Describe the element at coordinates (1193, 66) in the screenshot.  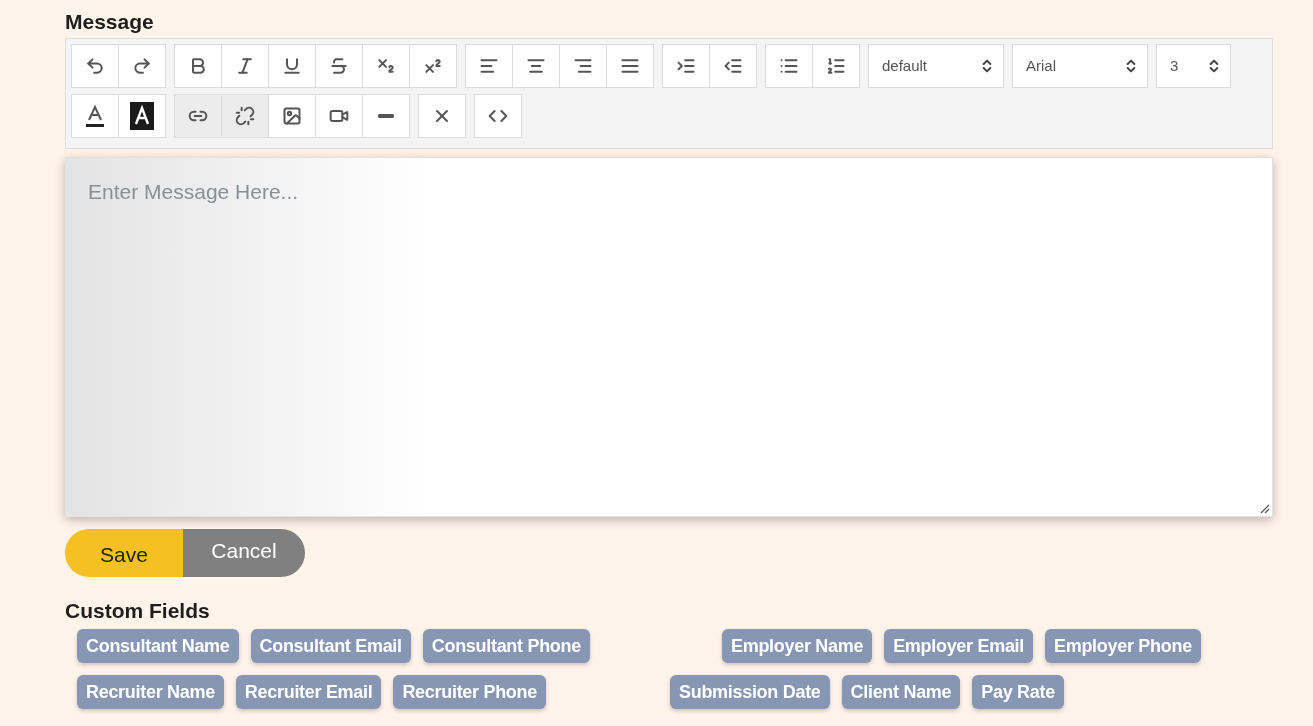
I see `size-select: 3` at that location.